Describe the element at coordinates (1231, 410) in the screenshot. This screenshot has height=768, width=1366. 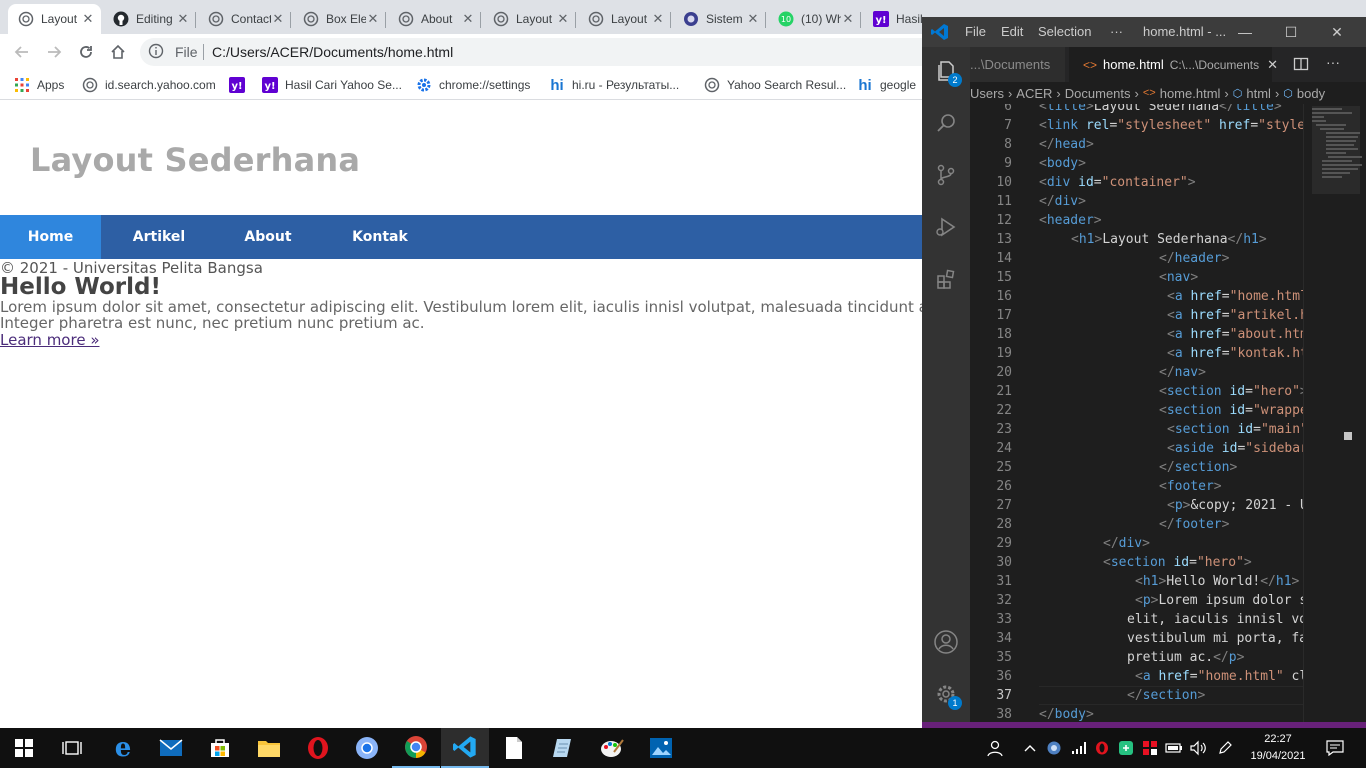
I see `code-line: <section id="wrapper">` at that location.